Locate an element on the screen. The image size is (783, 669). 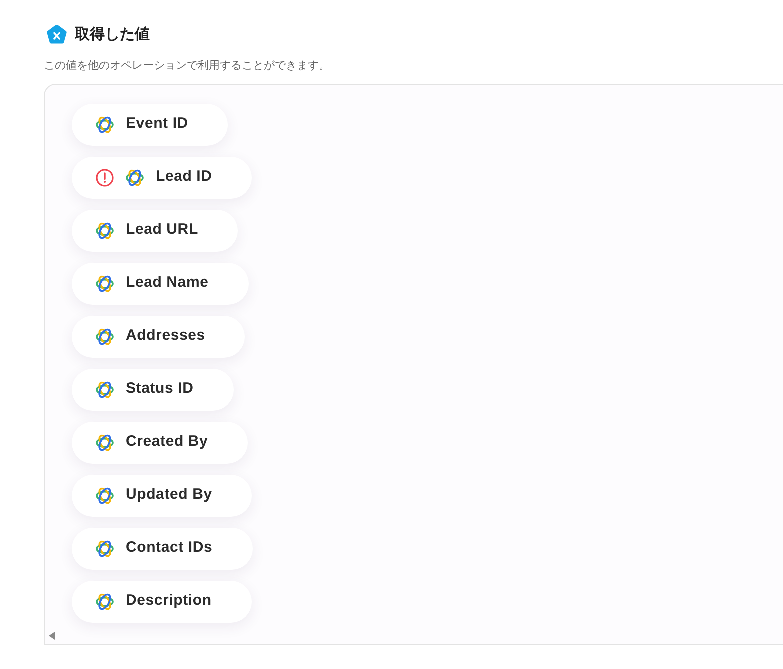
value-chip: Description is located at coordinates (162, 601).